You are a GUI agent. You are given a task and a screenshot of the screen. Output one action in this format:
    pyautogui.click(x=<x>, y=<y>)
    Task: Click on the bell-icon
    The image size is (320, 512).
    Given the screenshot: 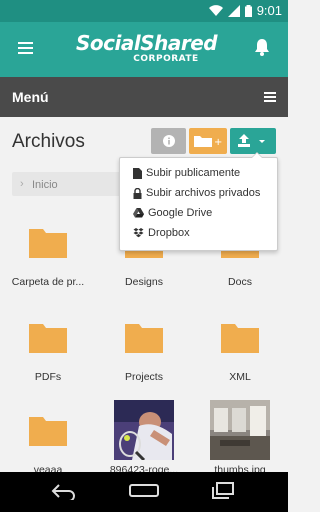 What is the action you would take?
    pyautogui.click(x=262, y=47)
    